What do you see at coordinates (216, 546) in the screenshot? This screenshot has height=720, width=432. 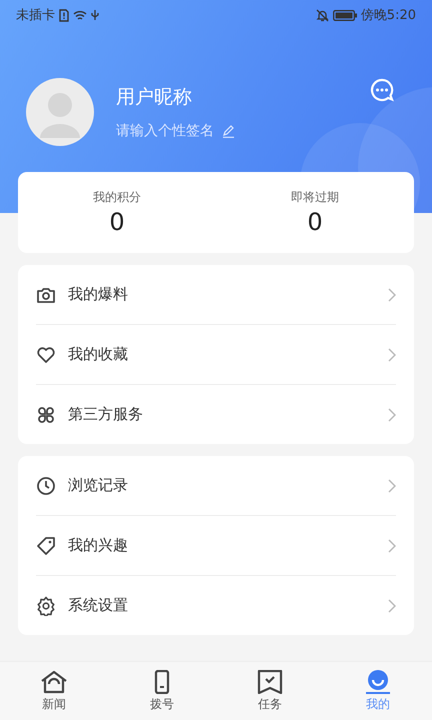 I see `menu-item: 我的兴趣` at bounding box center [216, 546].